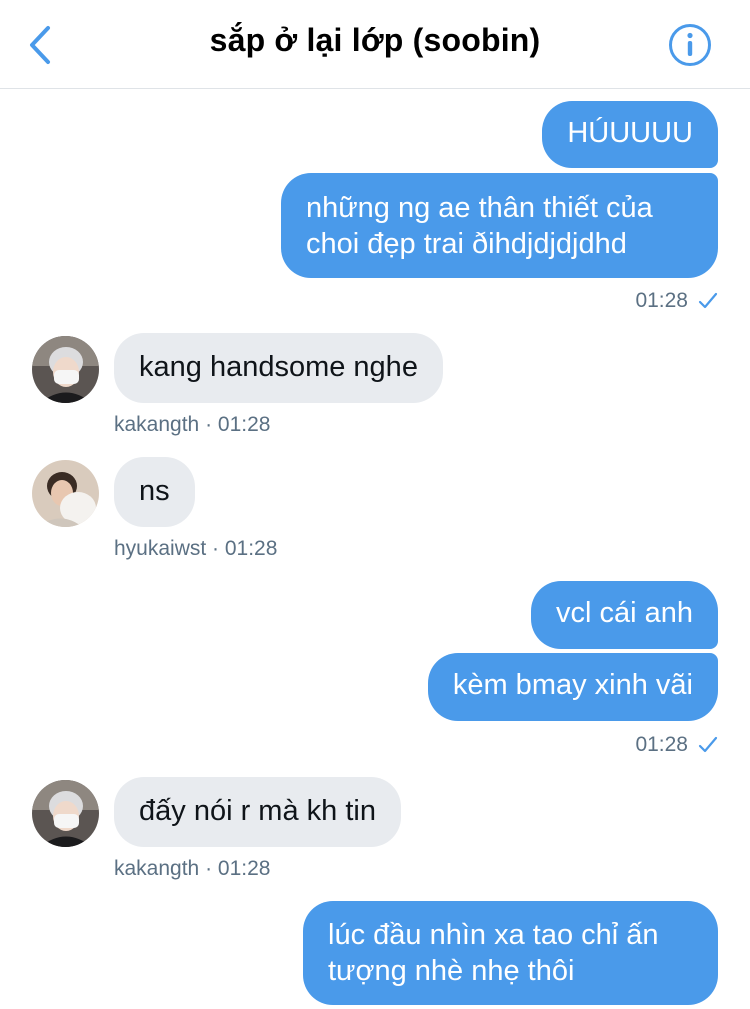 This screenshot has width=750, height=1009. What do you see at coordinates (624, 615) in the screenshot?
I see `message-bubble-outgoing: vcl cái anh` at bounding box center [624, 615].